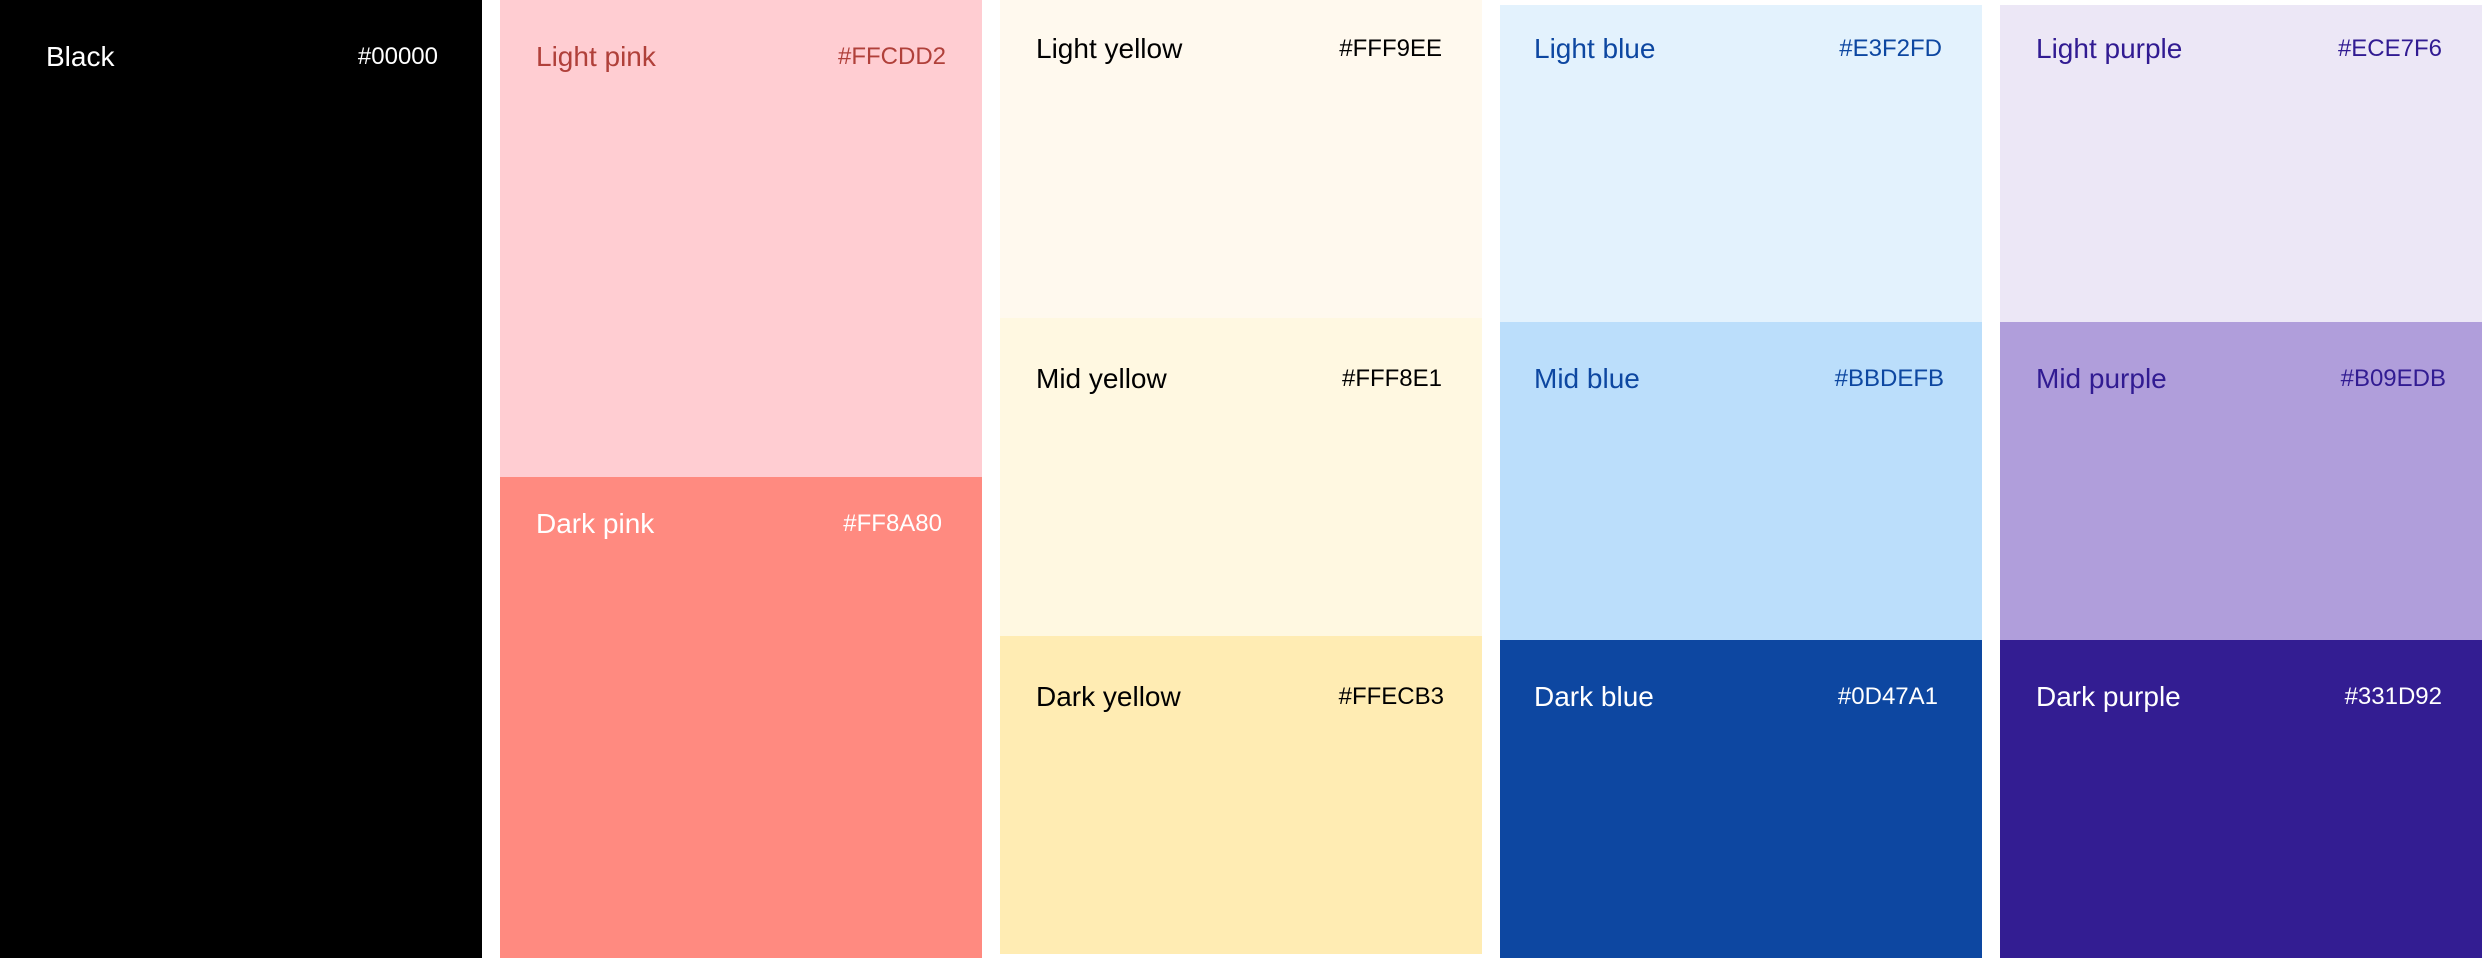 The image size is (2482, 958). What do you see at coordinates (397, 56) in the screenshot?
I see `swatch-hex: #00000` at bounding box center [397, 56].